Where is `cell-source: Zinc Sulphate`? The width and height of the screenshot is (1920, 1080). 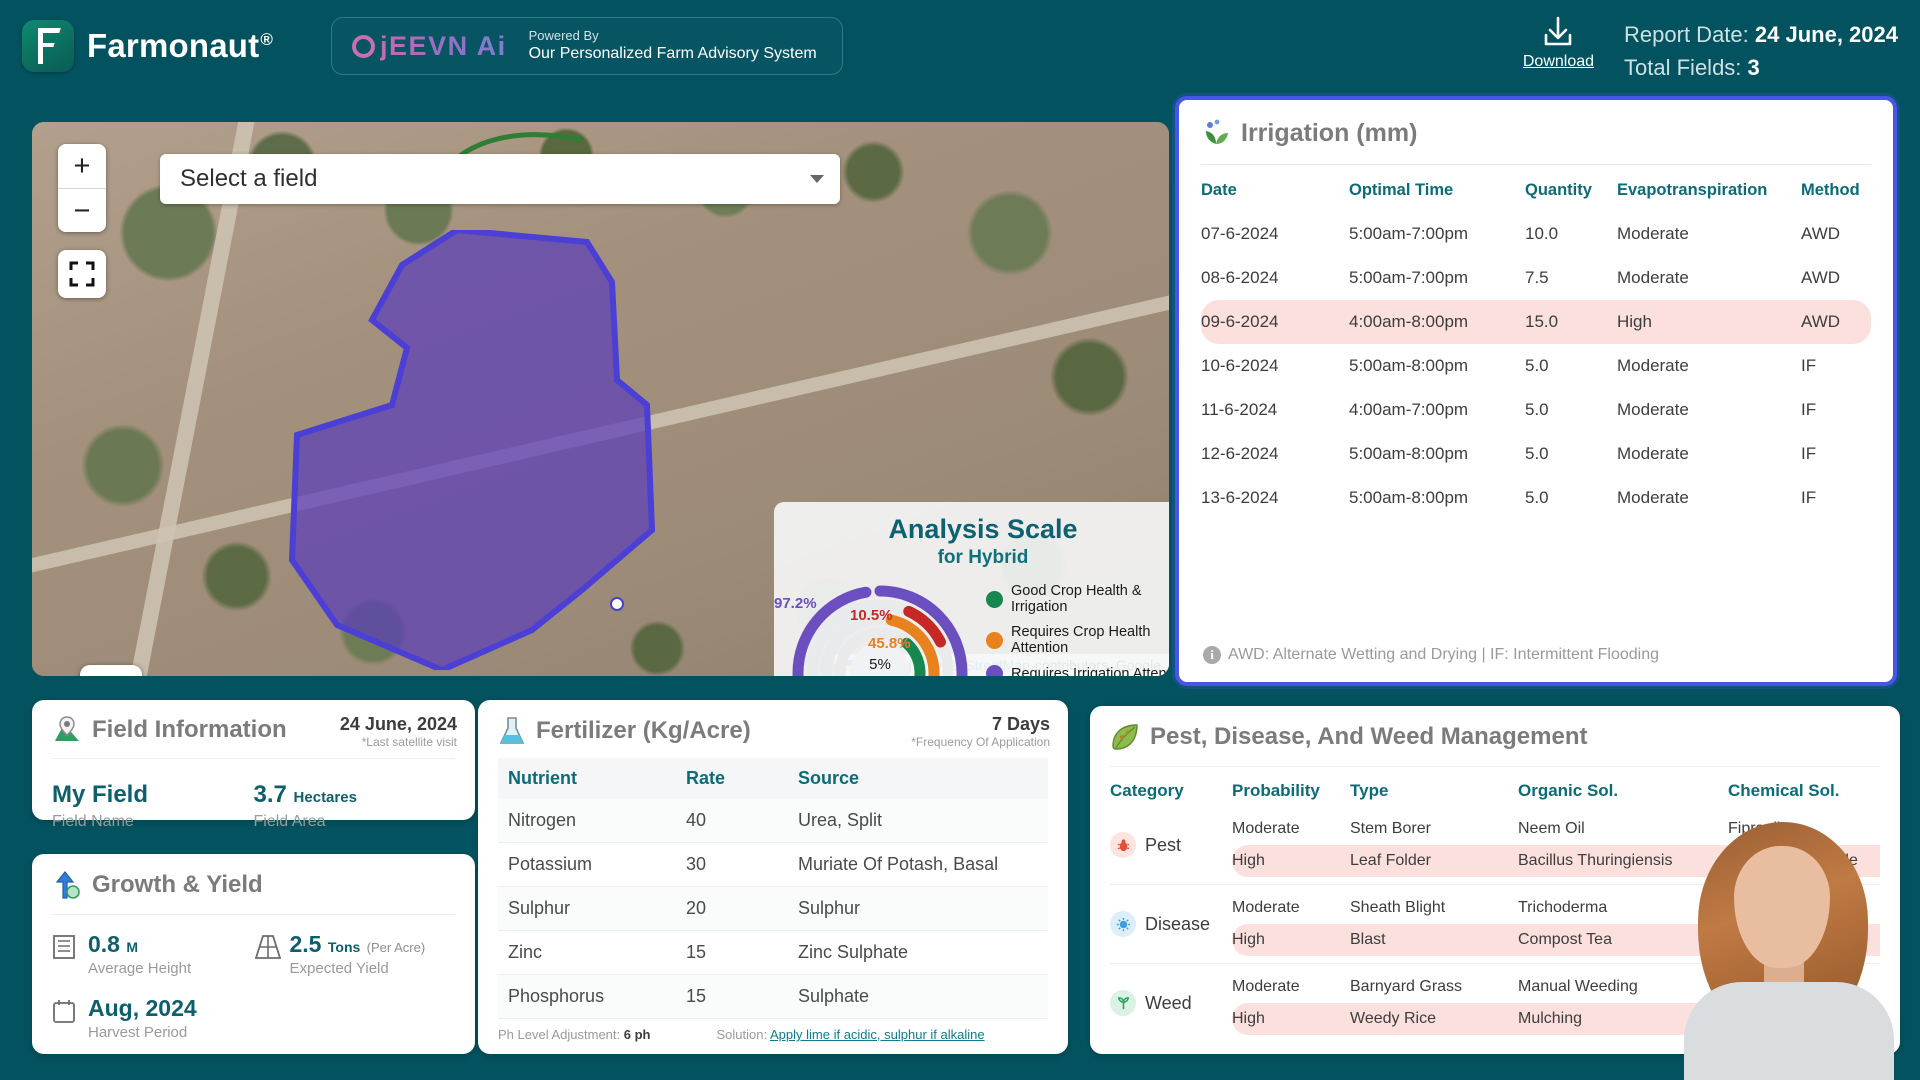 cell-source: Zinc Sulphate is located at coordinates (918, 952).